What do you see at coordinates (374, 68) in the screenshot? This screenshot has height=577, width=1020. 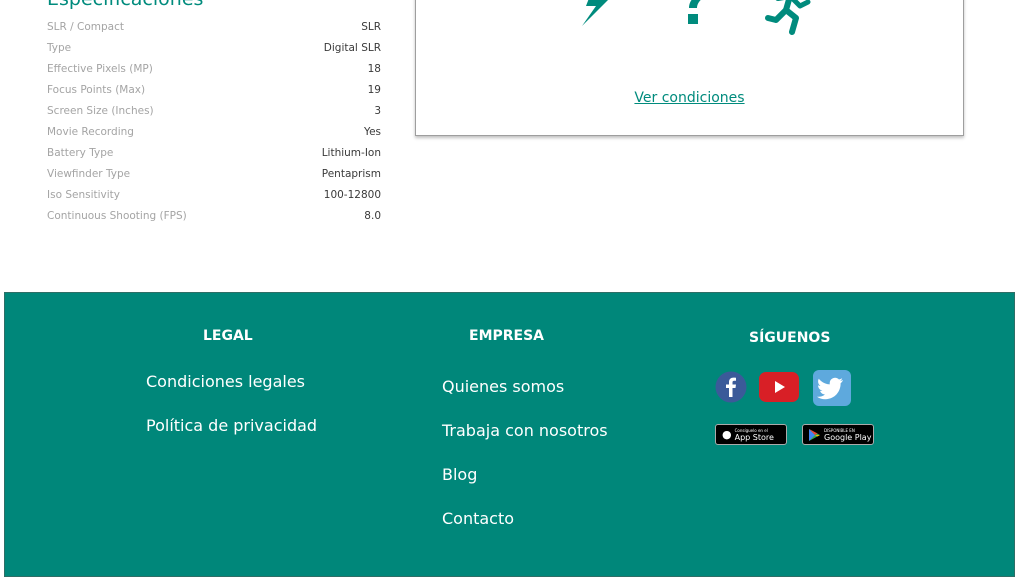 I see `spec-value: 18` at bounding box center [374, 68].